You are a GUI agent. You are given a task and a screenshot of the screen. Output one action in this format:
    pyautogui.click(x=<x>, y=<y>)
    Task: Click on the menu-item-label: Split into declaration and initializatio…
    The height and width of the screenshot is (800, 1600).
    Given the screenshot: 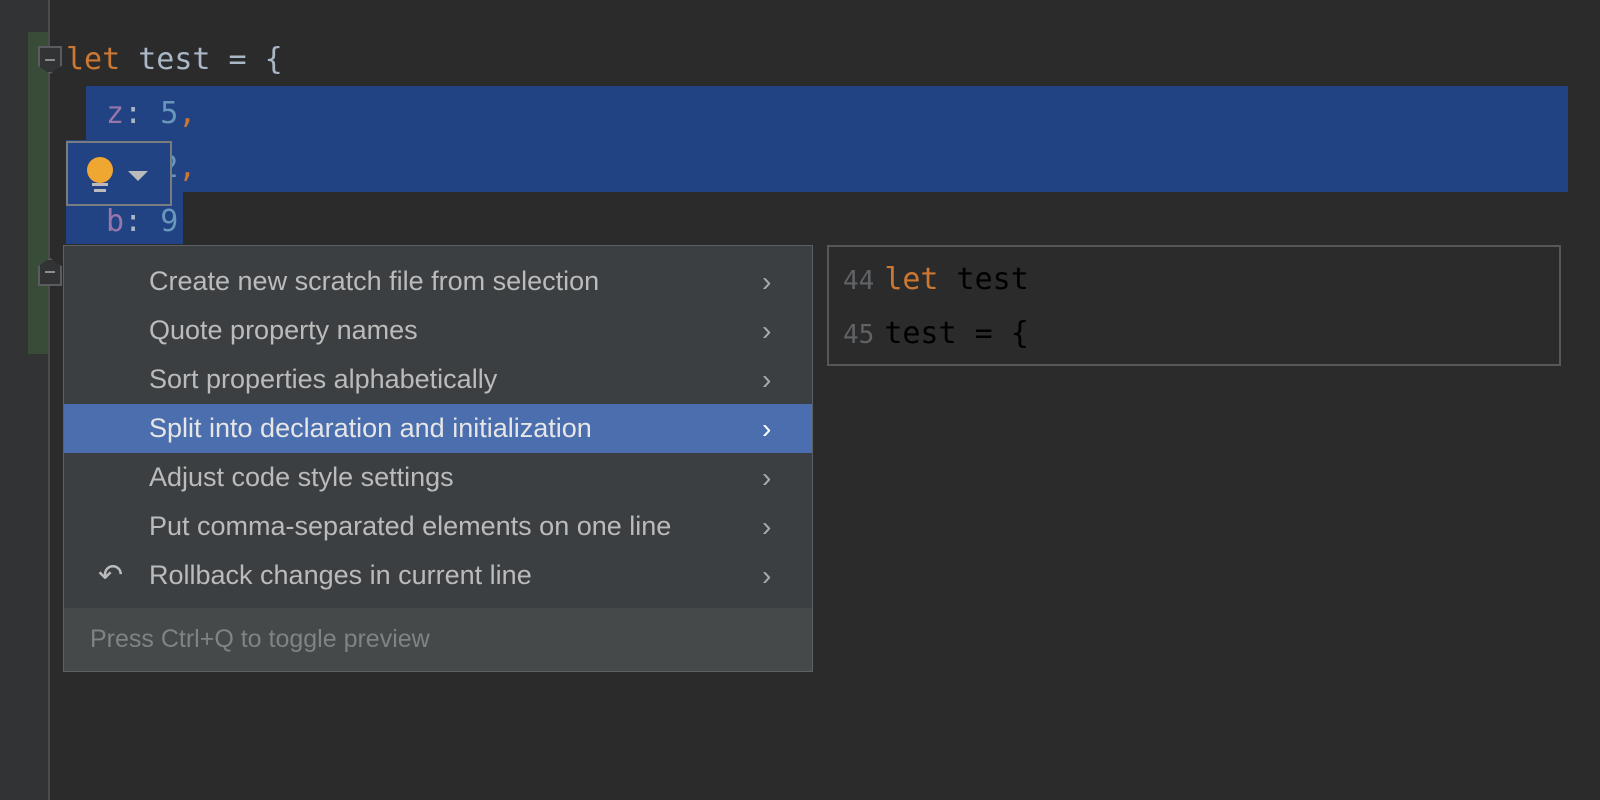 What is the action you would take?
    pyautogui.click(x=370, y=428)
    